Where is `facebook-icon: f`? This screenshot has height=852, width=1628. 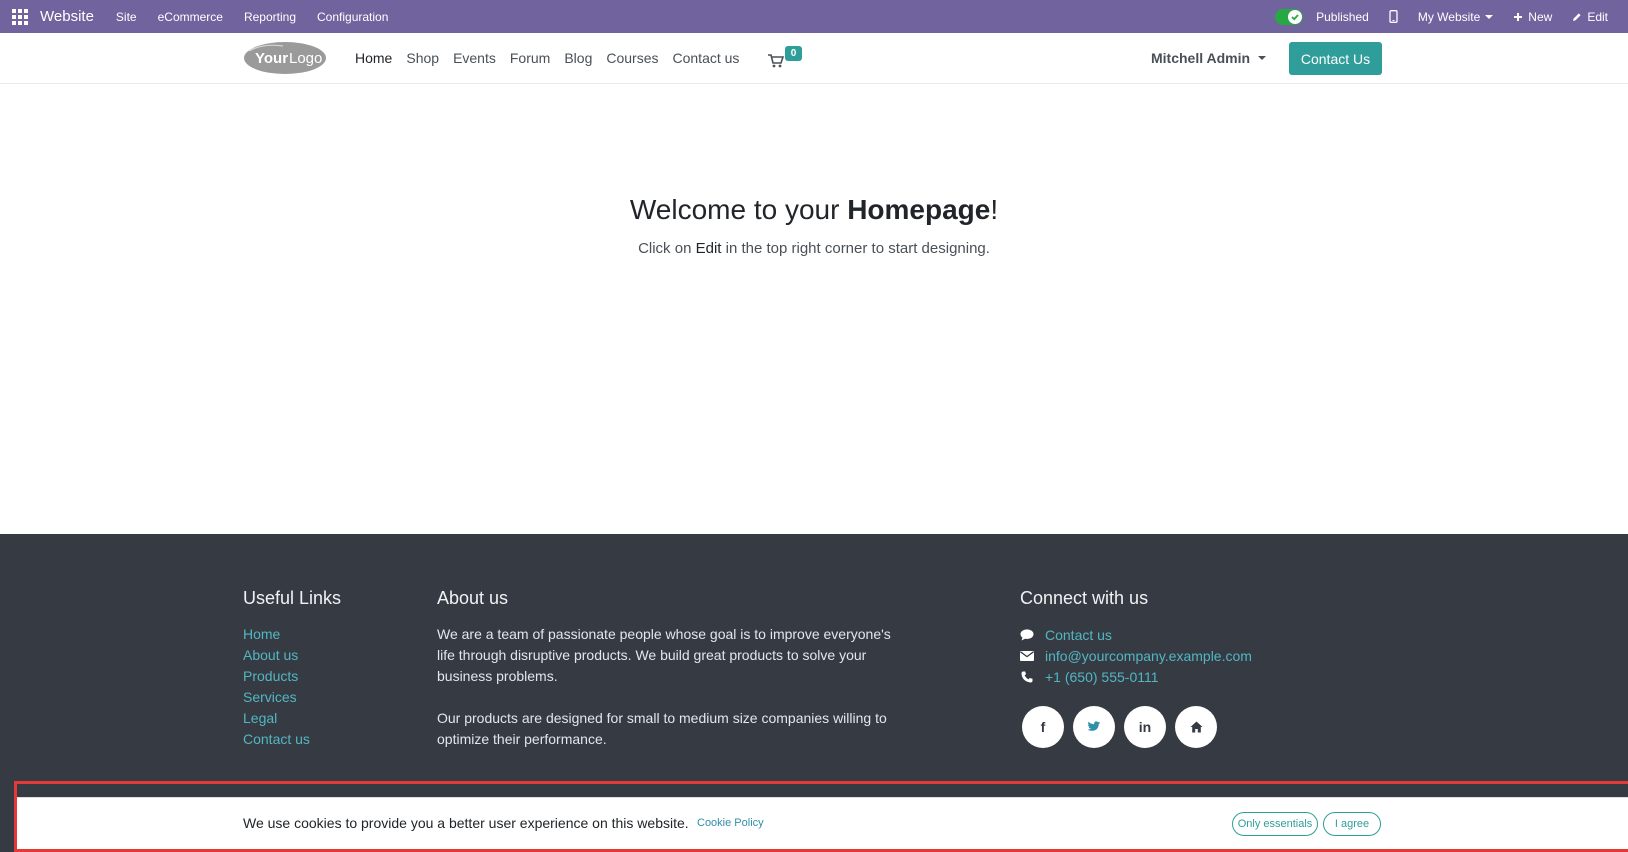 facebook-icon: f is located at coordinates (1043, 727).